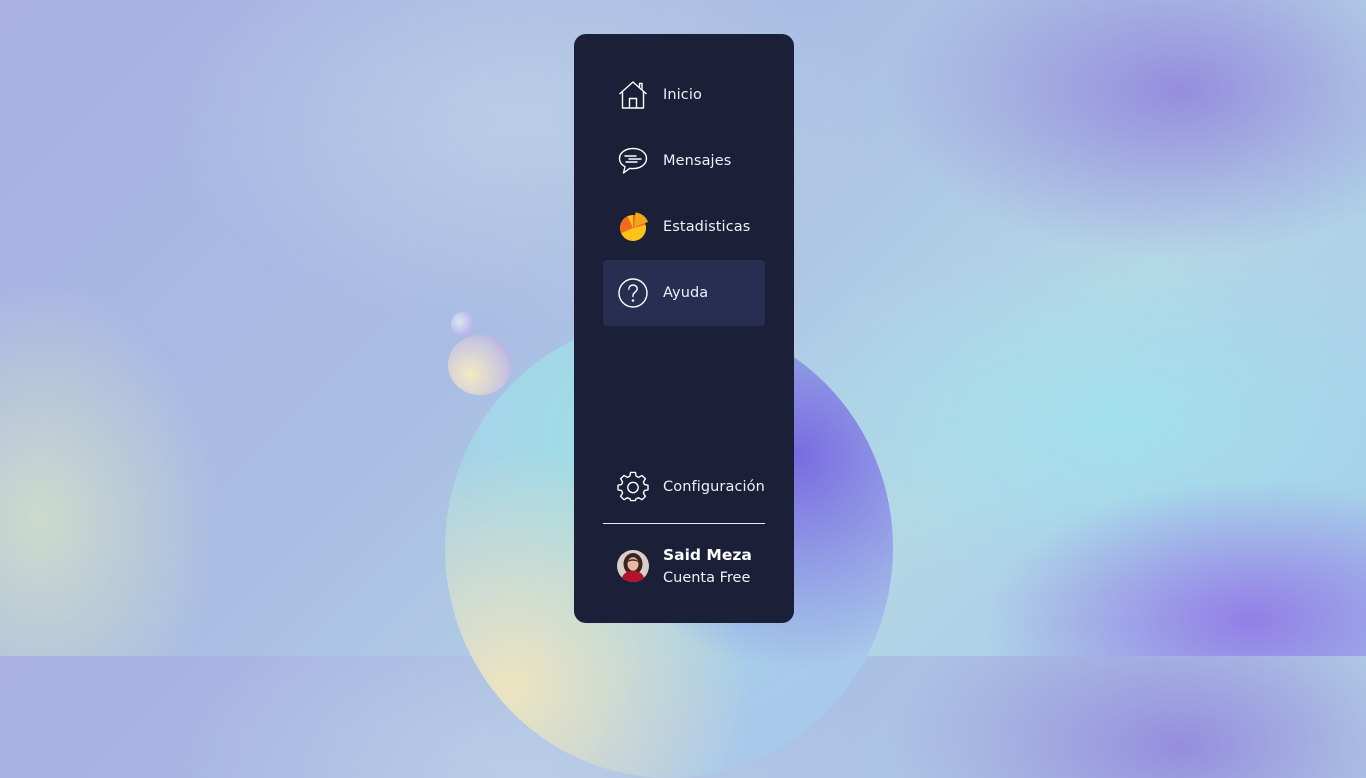 This screenshot has width=1366, height=778. What do you see at coordinates (697, 161) in the screenshot?
I see `sidebar-item-label: Mensajes` at bounding box center [697, 161].